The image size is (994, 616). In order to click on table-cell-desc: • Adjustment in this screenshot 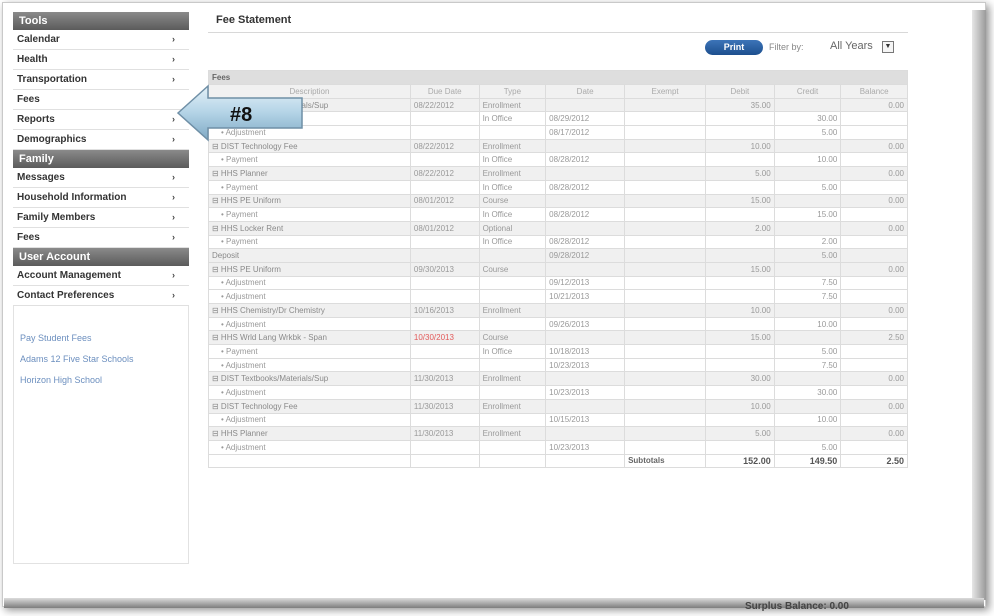, I will do `click(309, 447)`.